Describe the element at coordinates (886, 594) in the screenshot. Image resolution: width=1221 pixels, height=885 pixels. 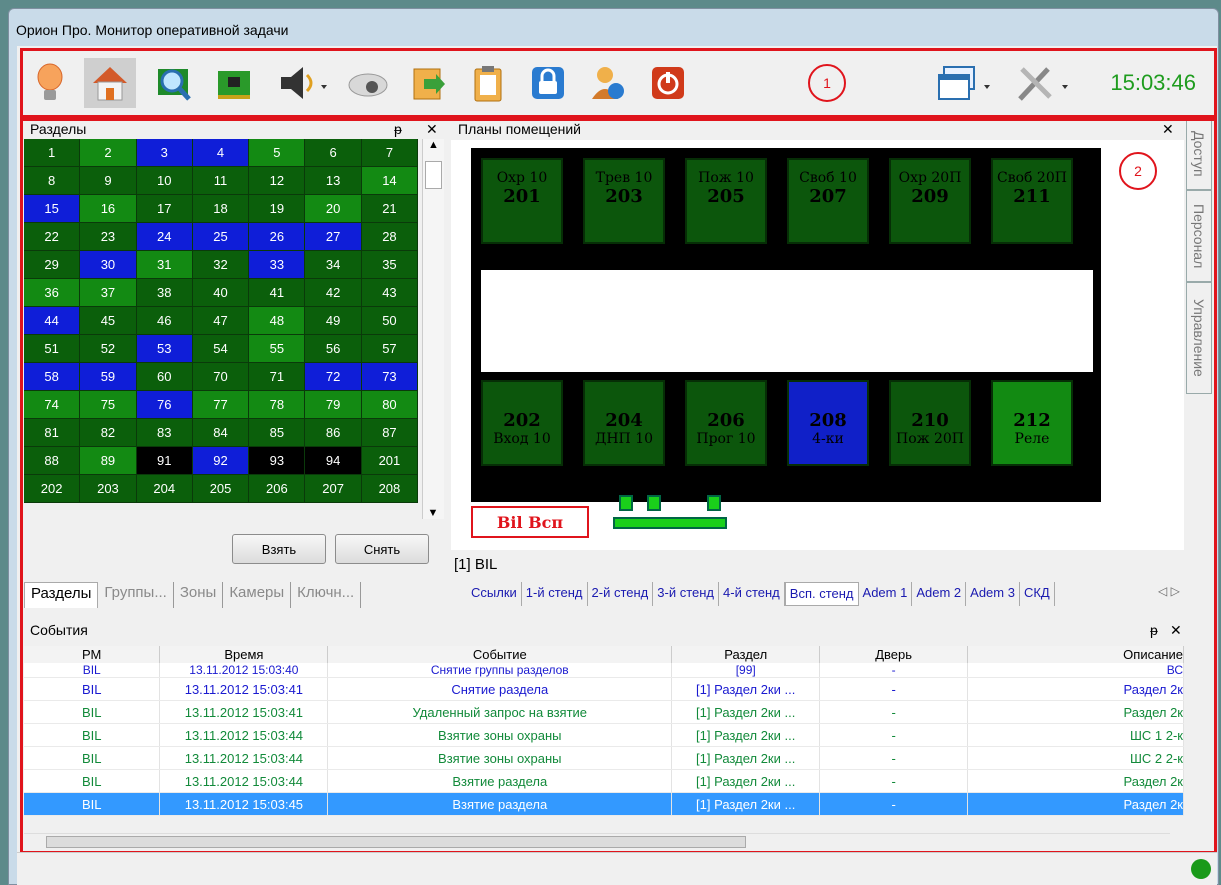
I see `plan-tab: Adem 1` at that location.